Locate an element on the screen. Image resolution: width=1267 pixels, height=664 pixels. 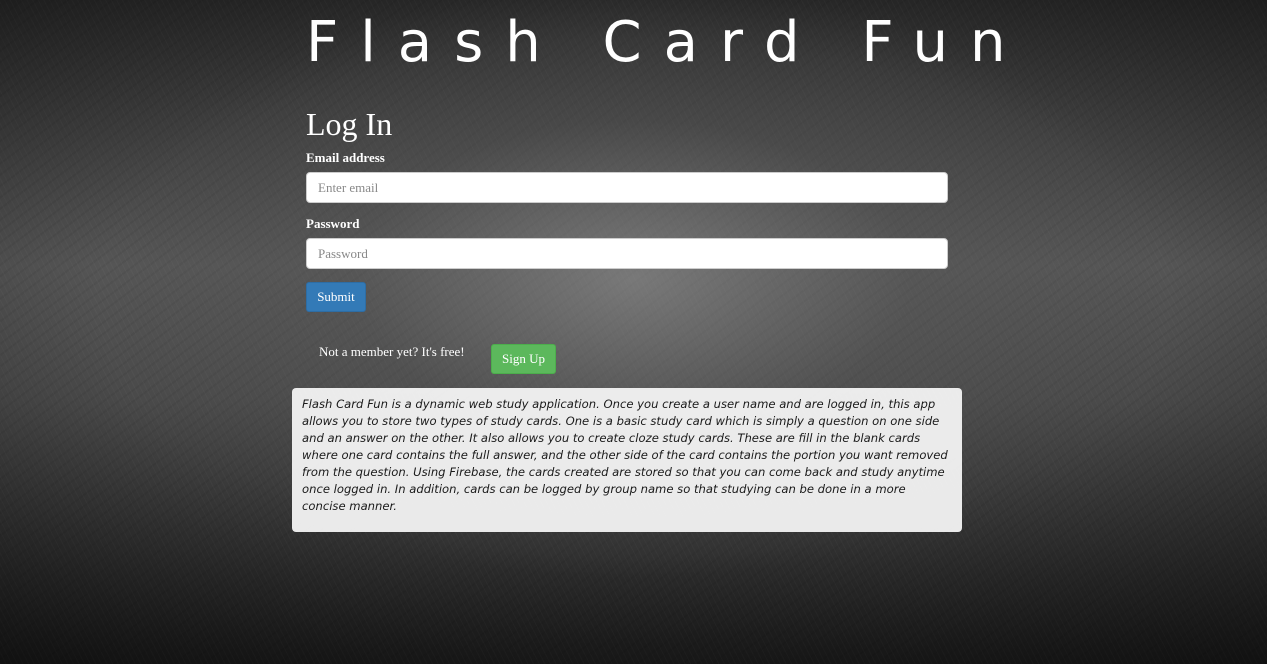
signup-prompt: Not a member yet? It's free! is located at coordinates (392, 351).